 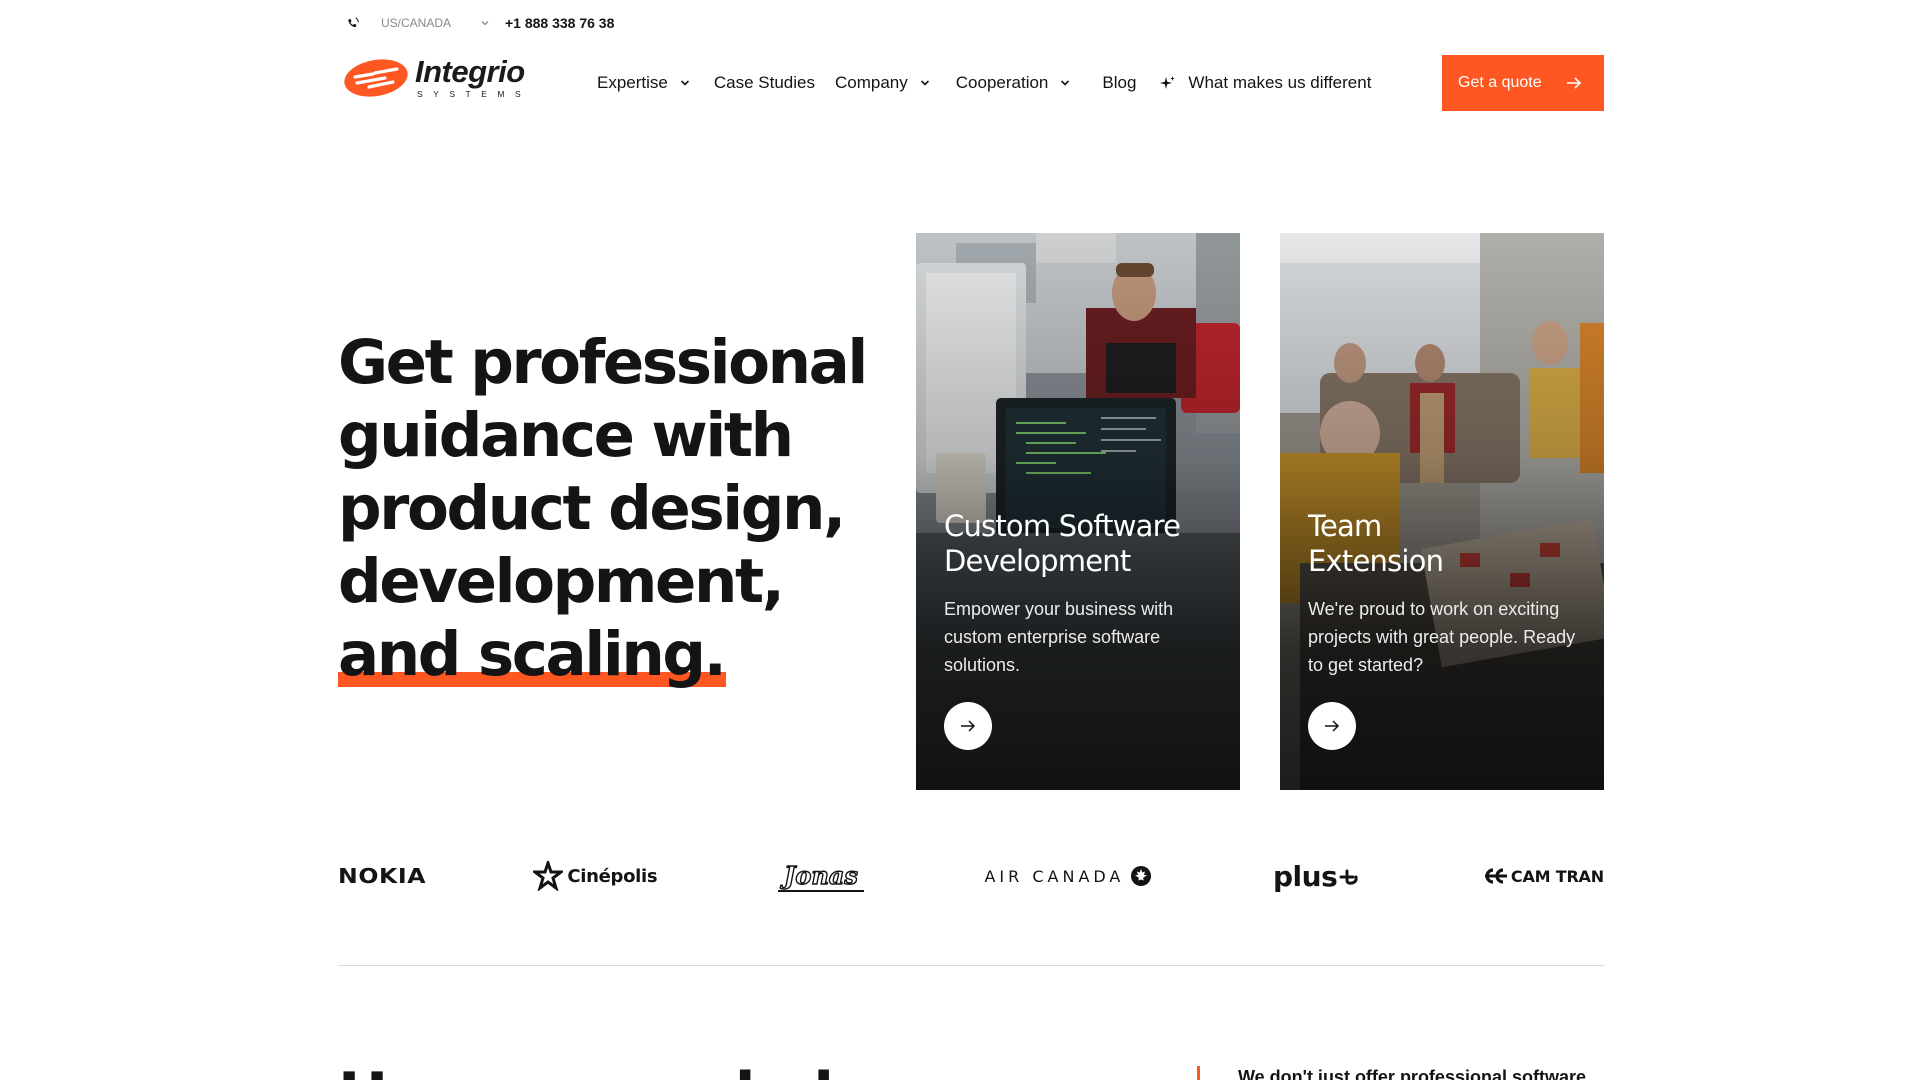 What do you see at coordinates (561, 581) in the screenshot?
I see `hero-title-line: development,` at bounding box center [561, 581].